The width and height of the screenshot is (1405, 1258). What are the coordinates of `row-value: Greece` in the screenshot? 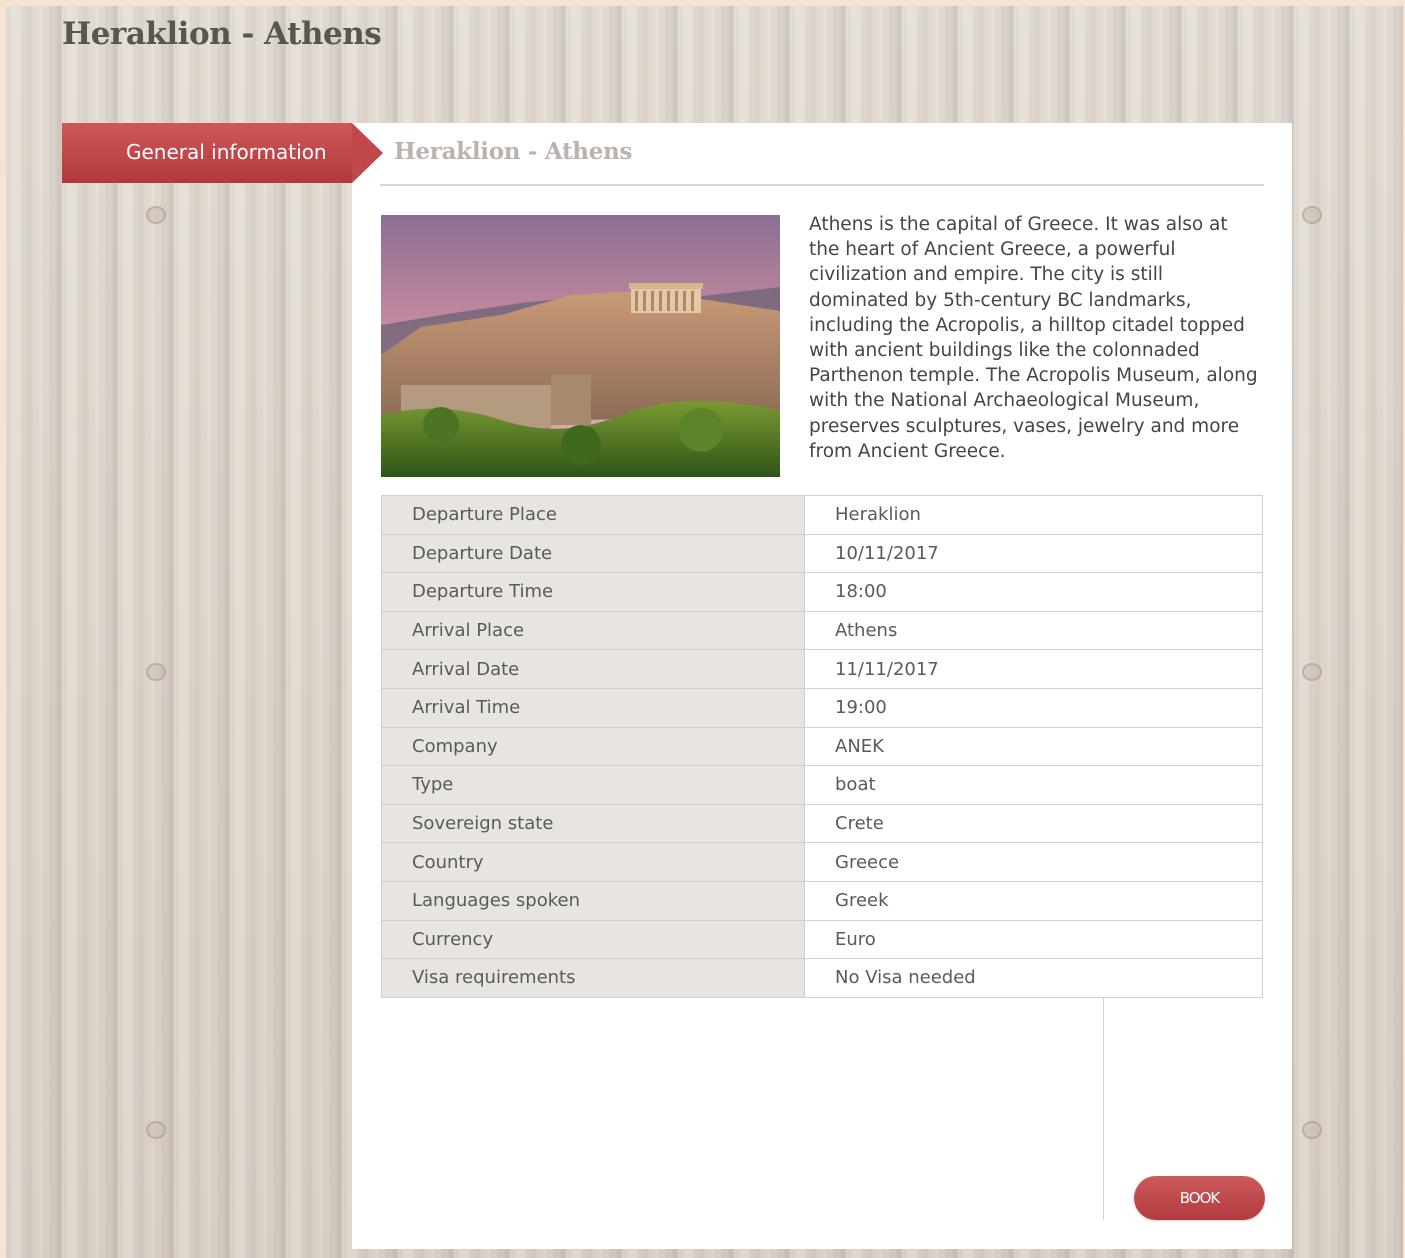 It's located at (1033, 862).